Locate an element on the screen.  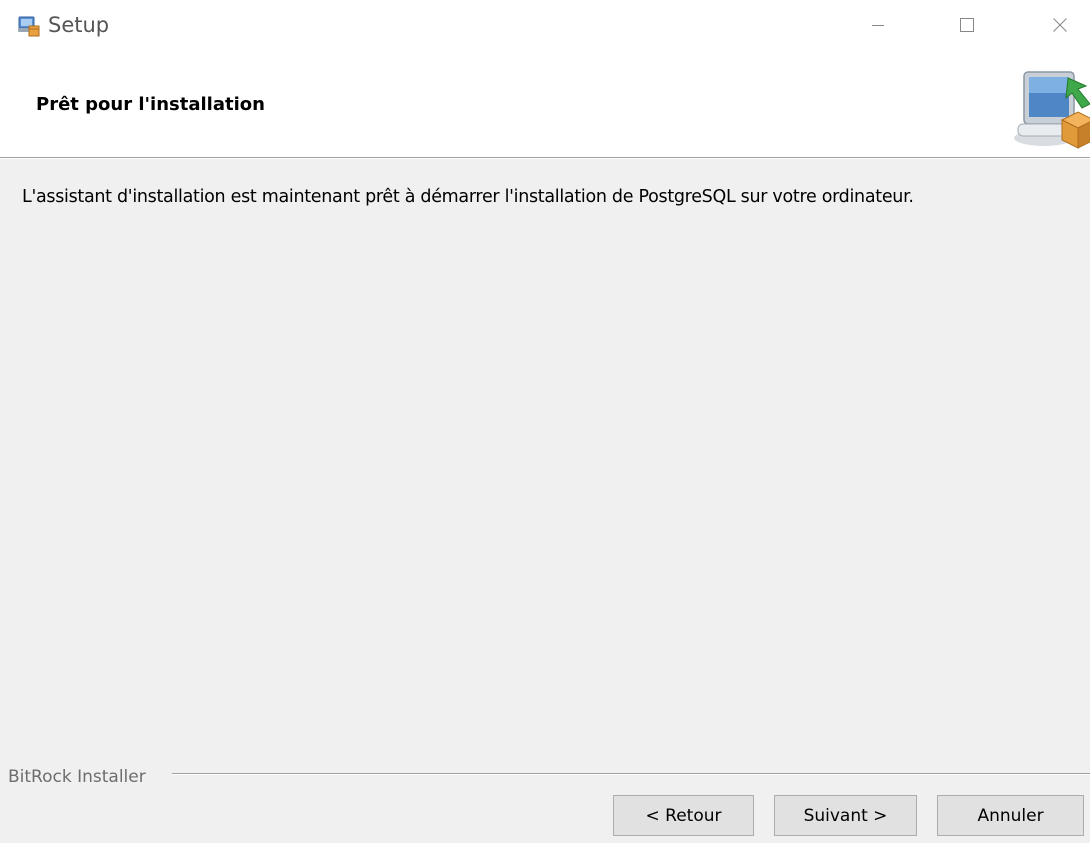
title-bar: Setup is located at coordinates (545, 28).